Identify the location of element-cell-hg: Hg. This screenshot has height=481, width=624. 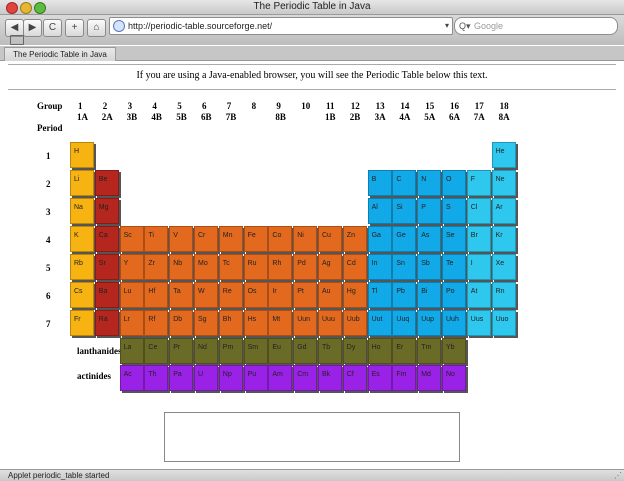
(354, 295).